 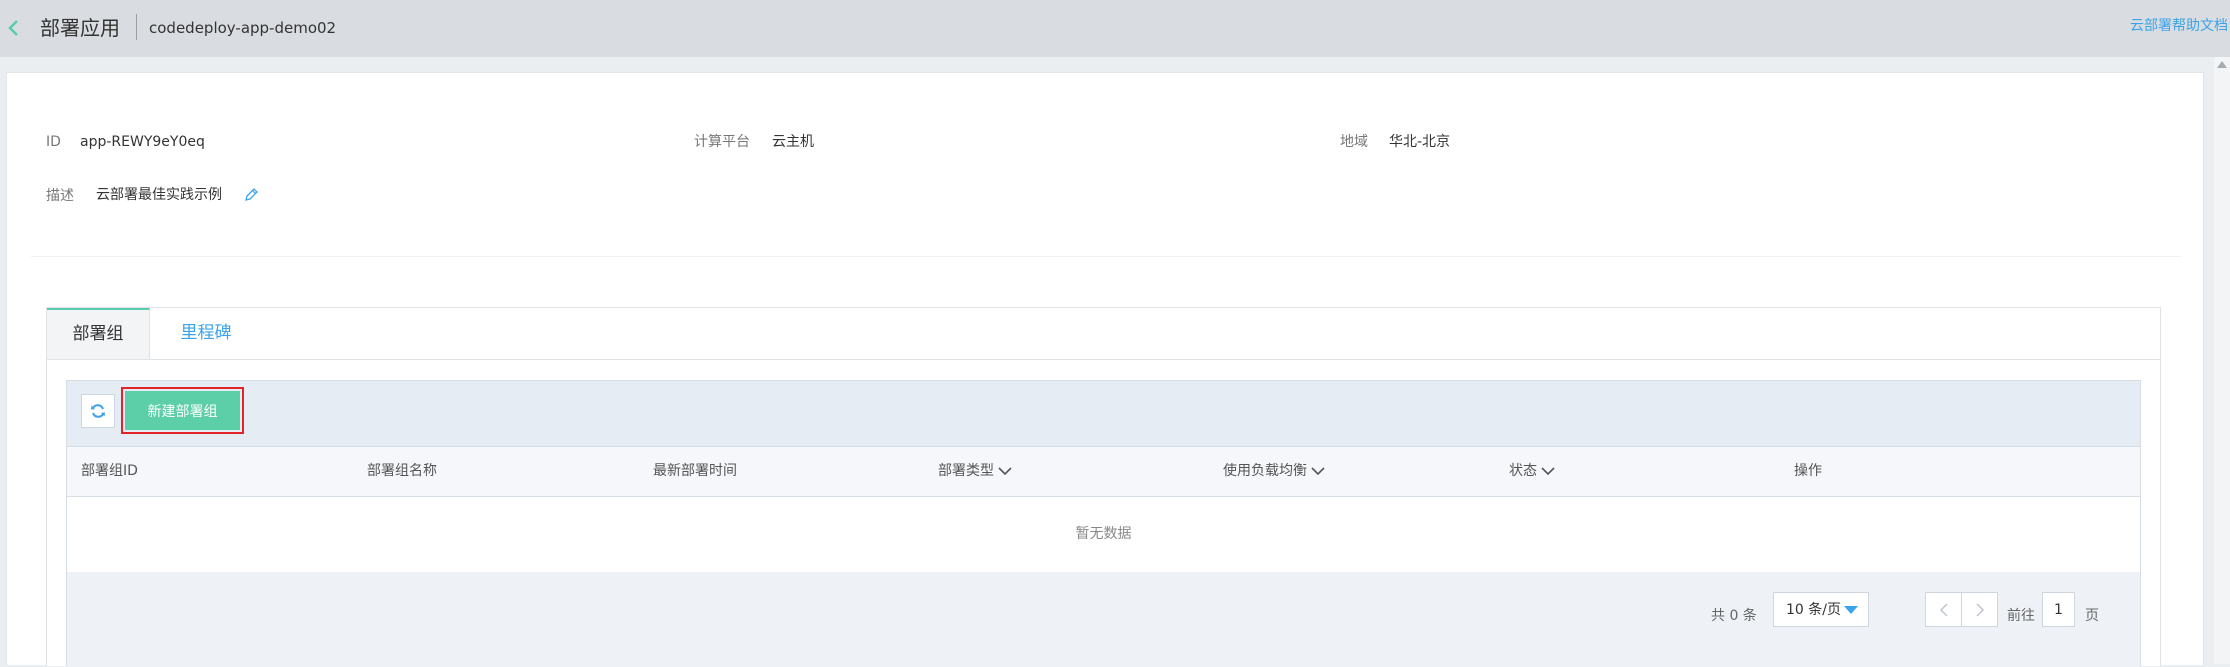 What do you see at coordinates (793, 142) in the screenshot?
I see `platform-value: 云主机` at bounding box center [793, 142].